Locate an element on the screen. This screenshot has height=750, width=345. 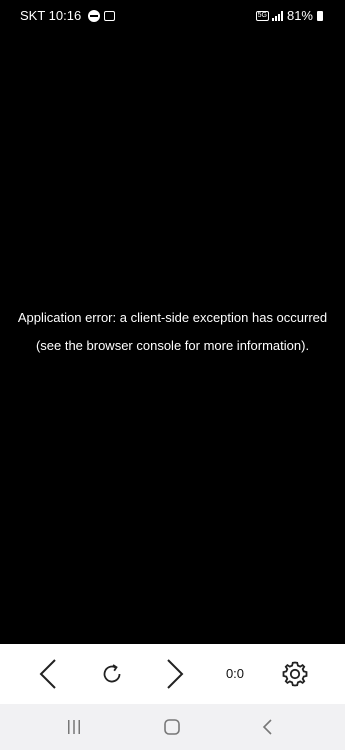
recents-button is located at coordinates (74, 727).